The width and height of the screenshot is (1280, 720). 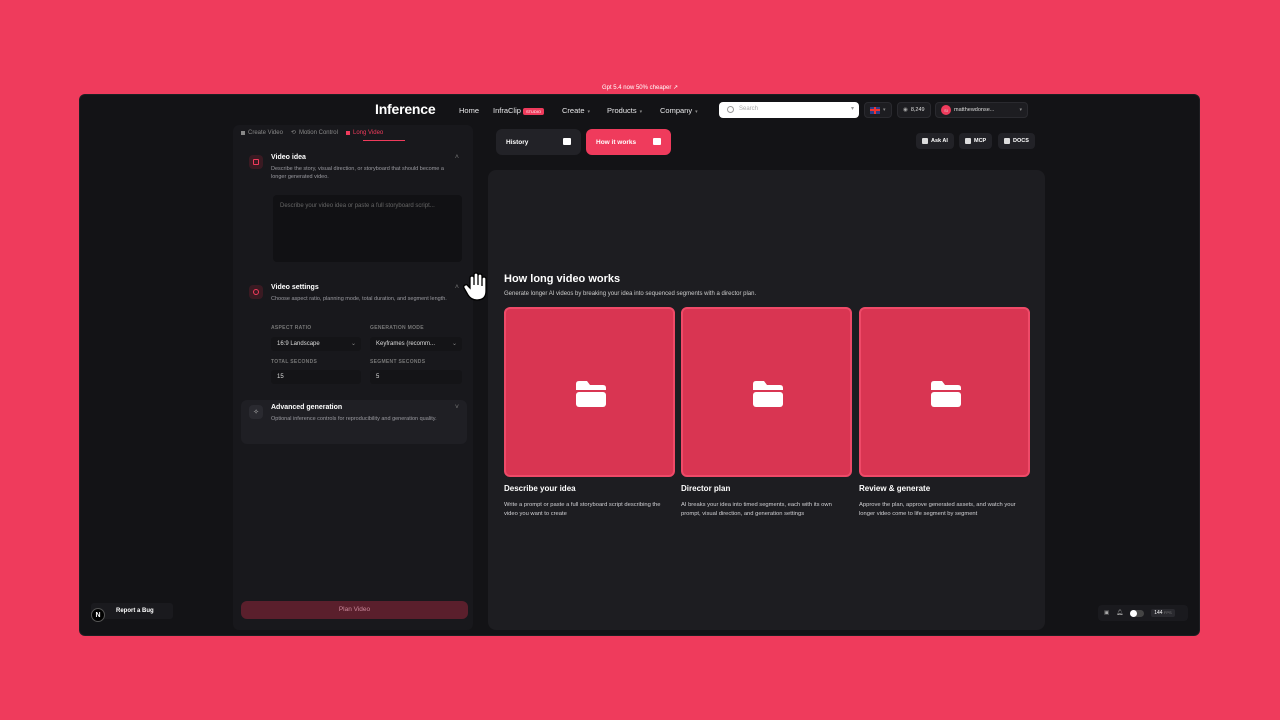 I want to click on how-title: How long video works, so click(x=562, y=279).